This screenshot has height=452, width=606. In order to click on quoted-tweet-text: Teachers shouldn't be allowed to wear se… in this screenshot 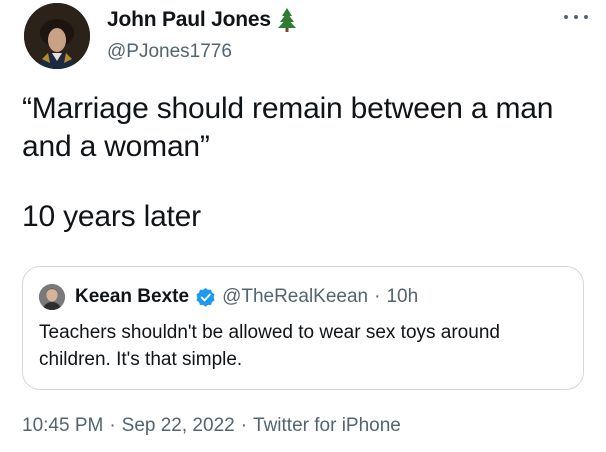, I will do `click(269, 346)`.